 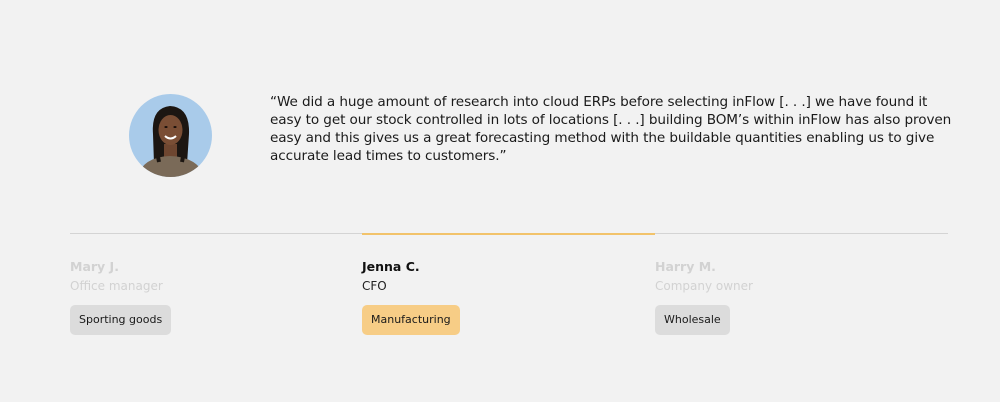 I want to click on industry-tag: Sporting goods, so click(x=121, y=320).